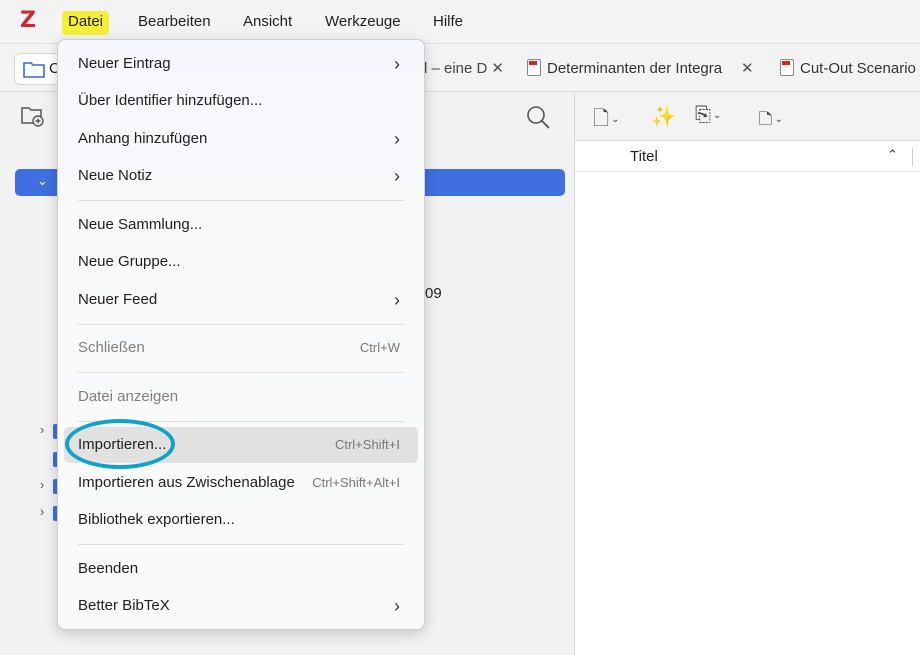 This screenshot has height=655, width=920. I want to click on search-icon, so click(538, 117).